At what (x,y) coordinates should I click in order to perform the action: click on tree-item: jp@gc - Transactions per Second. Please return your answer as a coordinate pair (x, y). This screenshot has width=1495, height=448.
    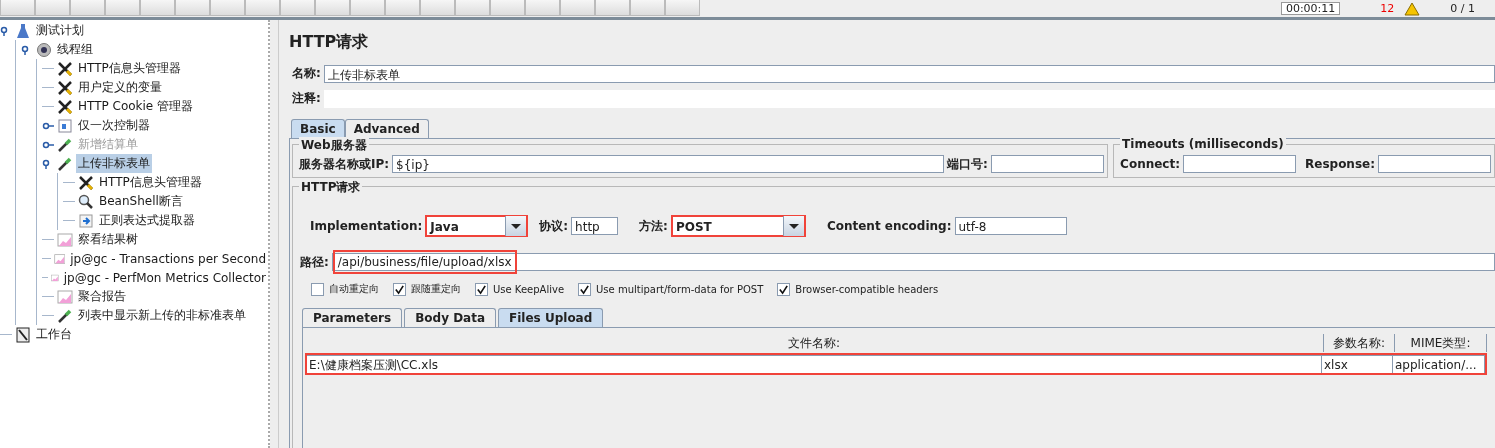
    Looking at the image, I should click on (168, 258).